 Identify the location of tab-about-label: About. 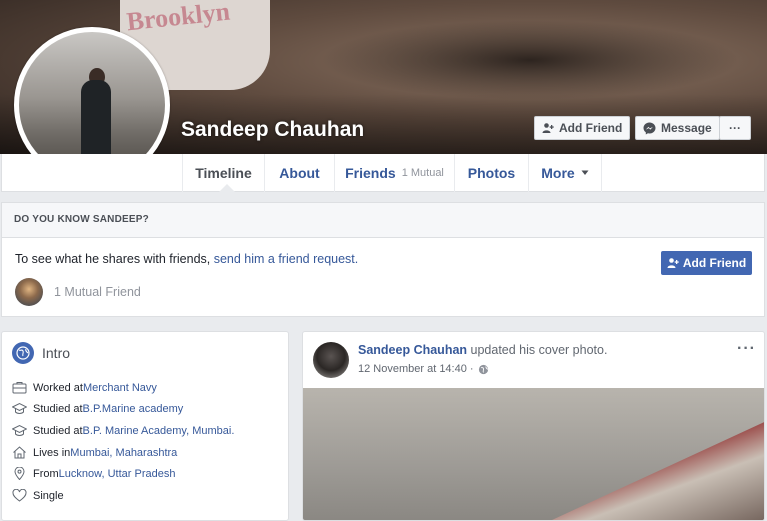
(299, 173).